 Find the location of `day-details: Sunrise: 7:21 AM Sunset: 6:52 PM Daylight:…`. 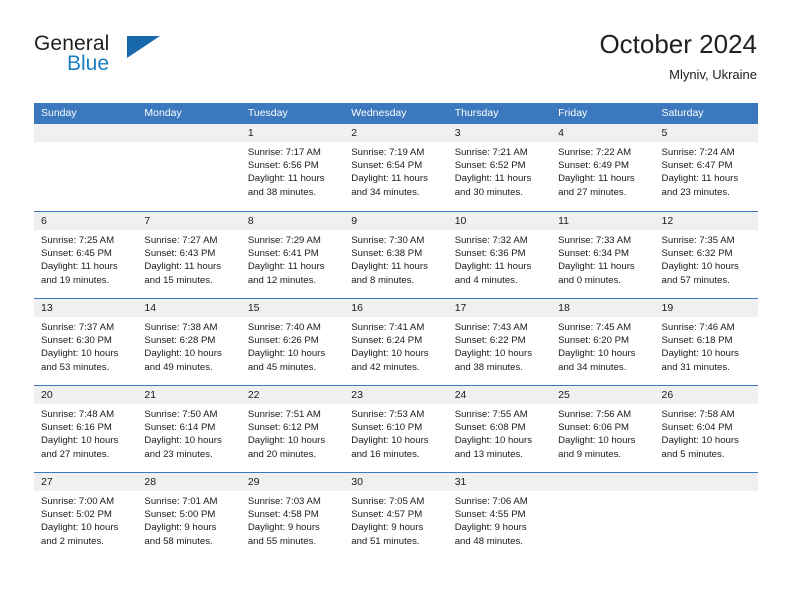

day-details: Sunrise: 7:21 AM Sunset: 6:52 PM Daylight:… is located at coordinates (499, 170).